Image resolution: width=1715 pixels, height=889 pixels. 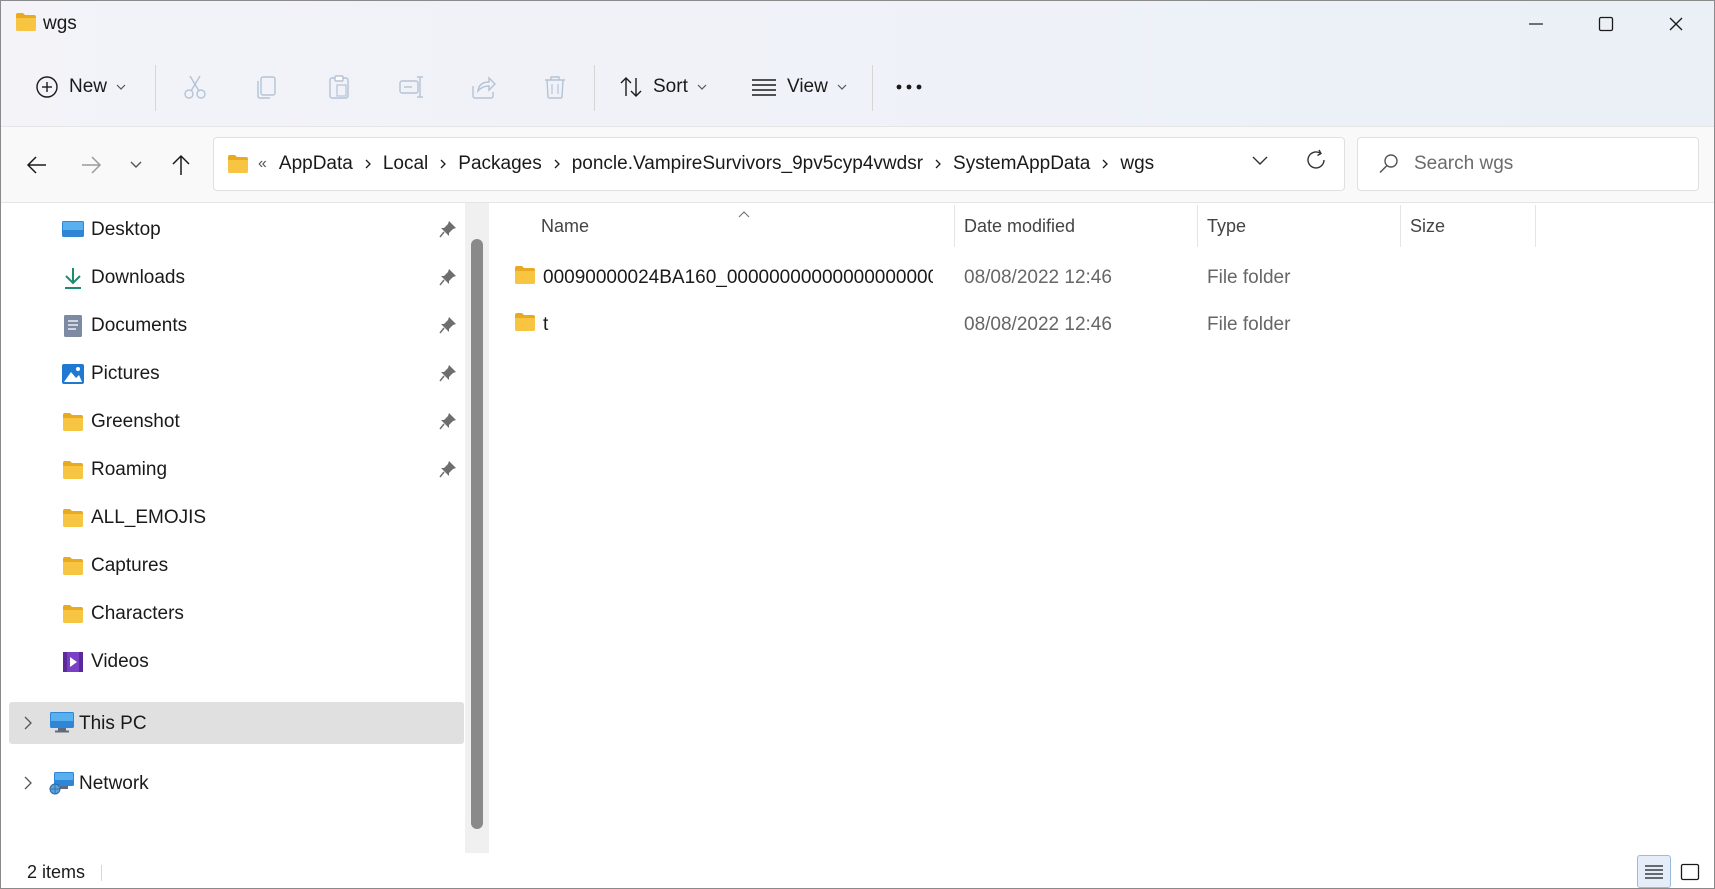 I want to click on delete-button, so click(x=555, y=87).